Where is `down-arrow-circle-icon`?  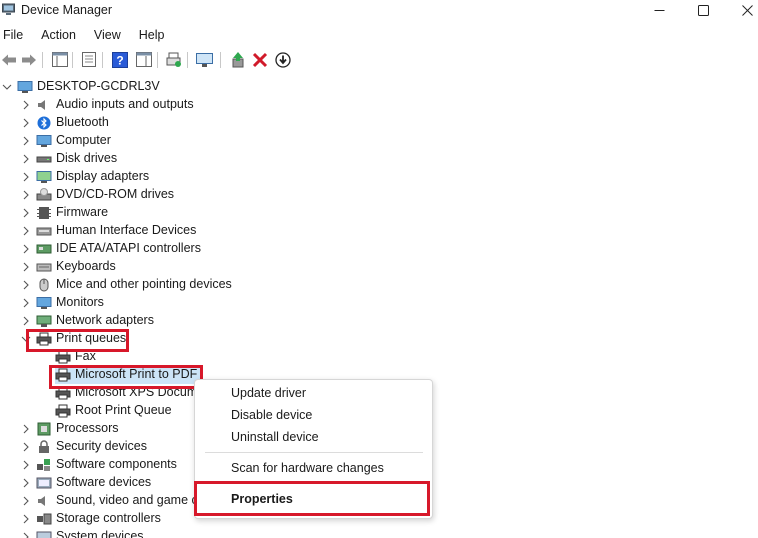
down-arrow-circle-icon is located at coordinates (282, 59).